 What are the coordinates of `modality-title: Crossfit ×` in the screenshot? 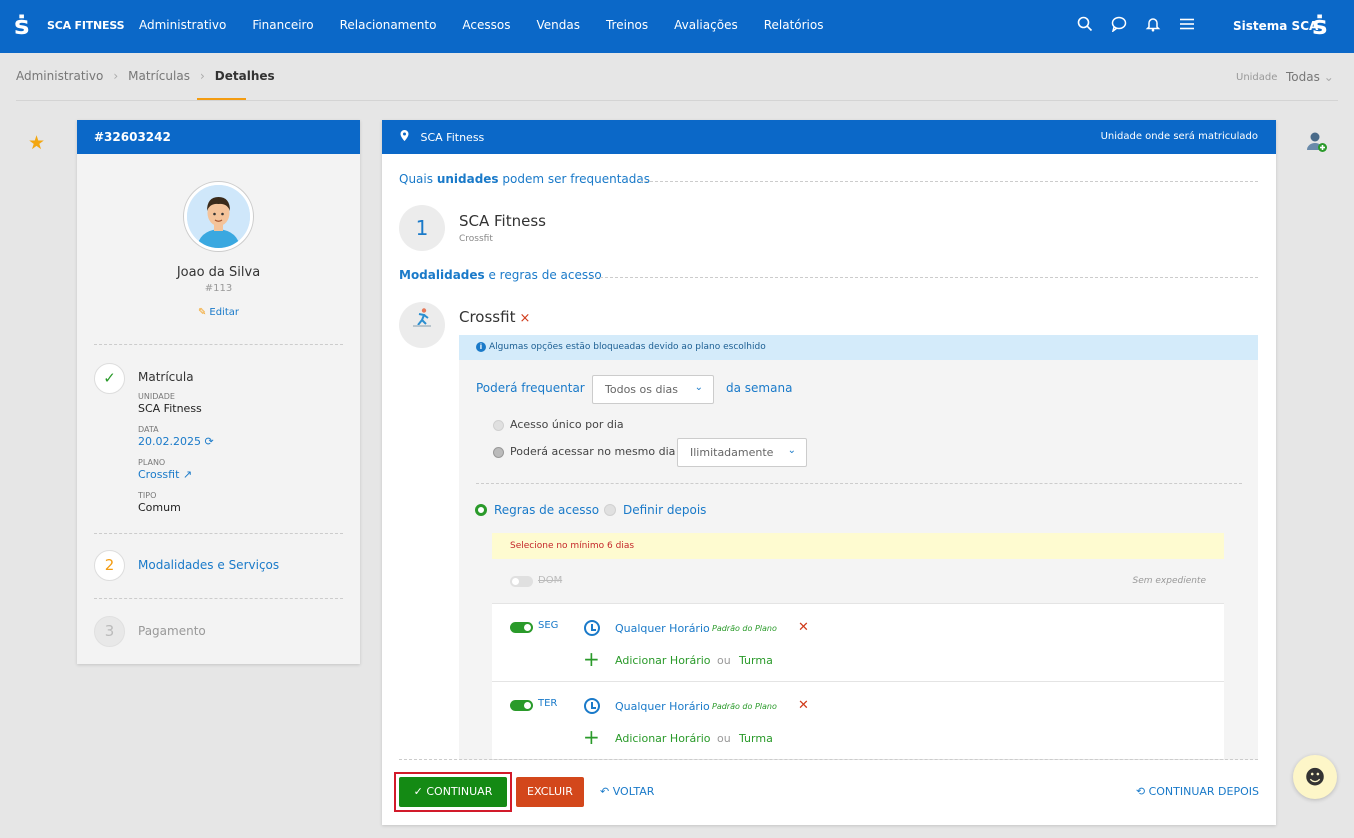 It's located at (494, 317).